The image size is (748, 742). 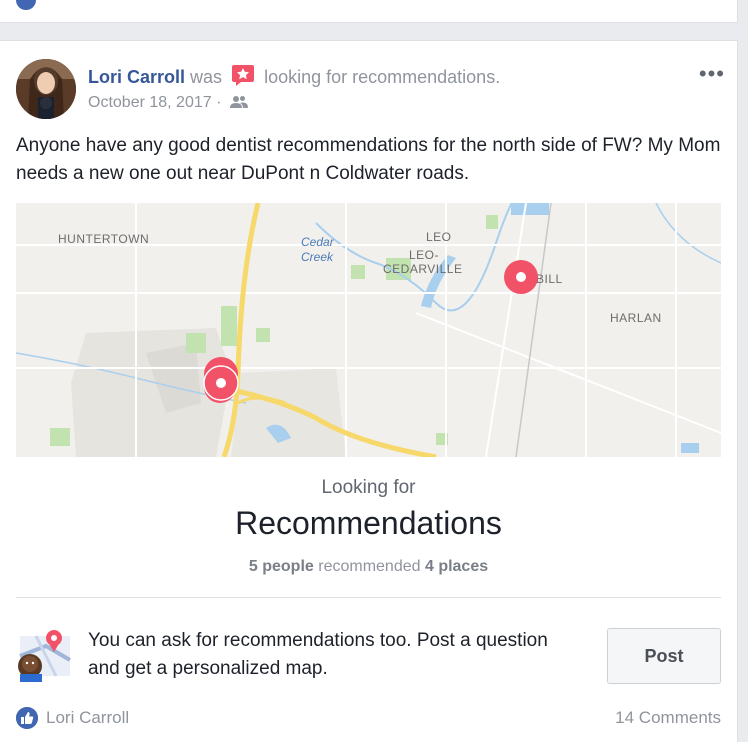 What do you see at coordinates (439, 237) in the screenshot?
I see `map-label-leo: LEO` at bounding box center [439, 237].